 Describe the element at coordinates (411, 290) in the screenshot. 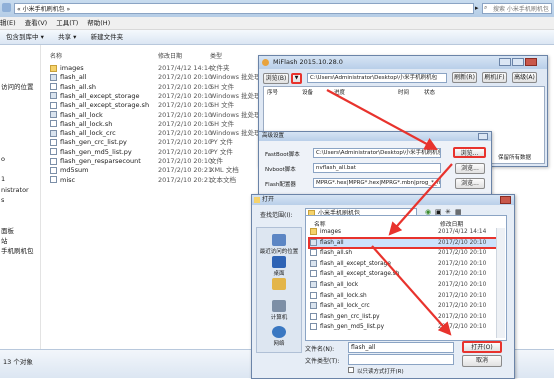

I see `arrow-to-open-button` at that location.